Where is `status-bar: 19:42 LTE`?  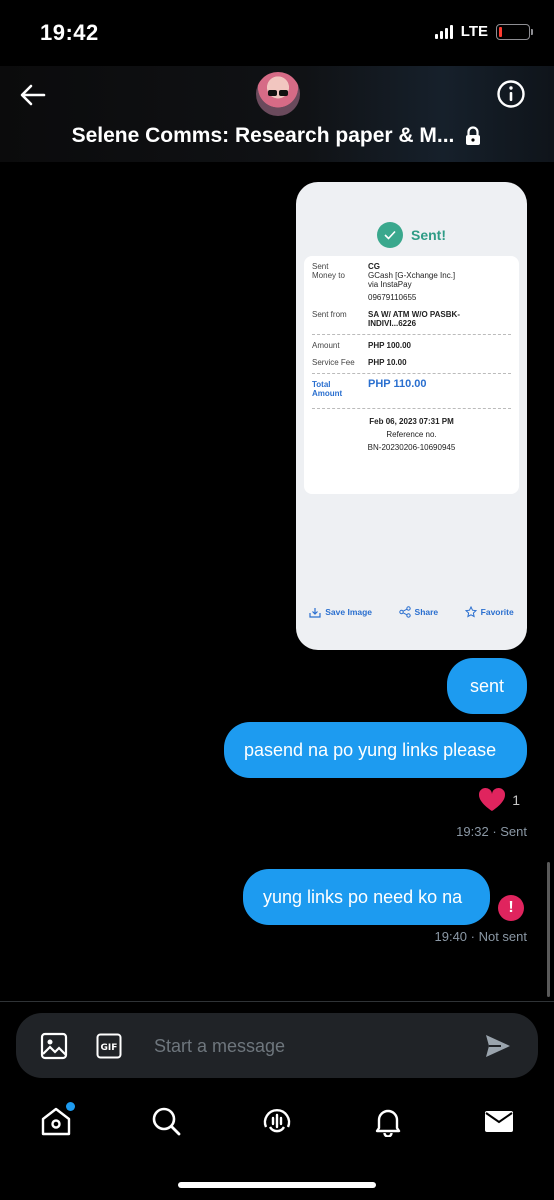 status-bar: 19:42 LTE is located at coordinates (277, 33).